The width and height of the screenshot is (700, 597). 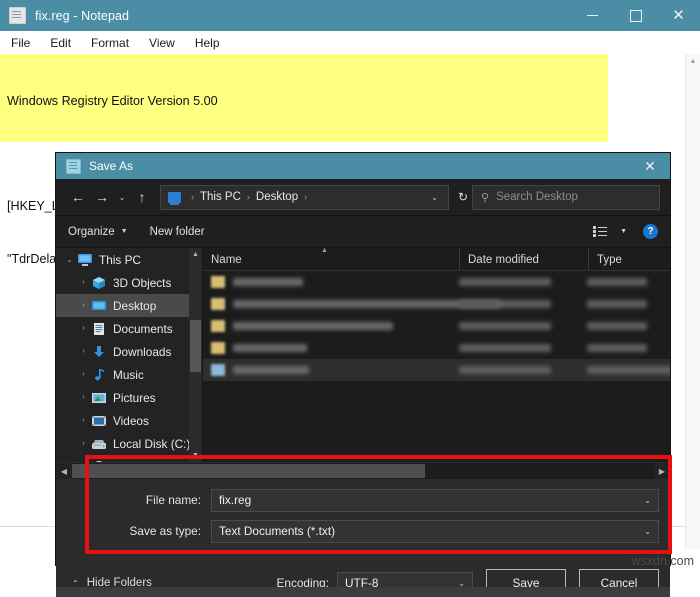 I want to click on save-as-titlebar: Save As ✕, so click(x=363, y=166).